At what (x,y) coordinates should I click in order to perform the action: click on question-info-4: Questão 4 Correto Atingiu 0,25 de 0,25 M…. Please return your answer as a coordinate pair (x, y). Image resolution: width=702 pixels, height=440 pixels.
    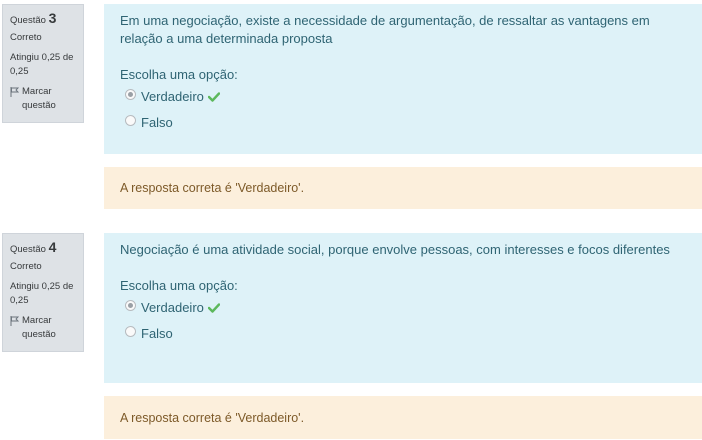
    Looking at the image, I should click on (43, 292).